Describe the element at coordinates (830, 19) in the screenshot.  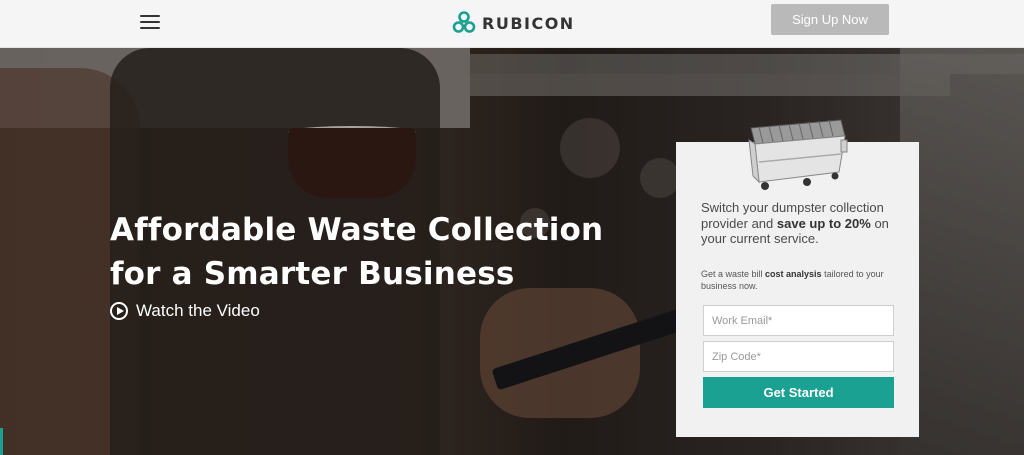
I see `sign-up-button: Sign Up Now` at that location.